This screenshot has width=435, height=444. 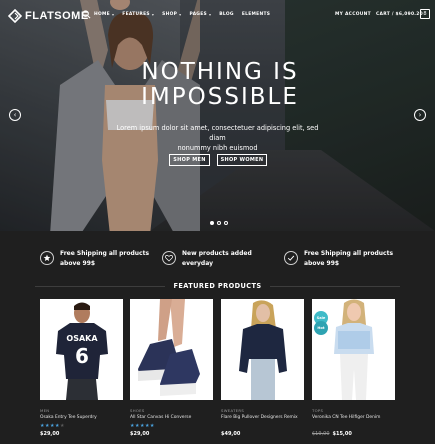 I want to click on hot-badge: Hot, so click(x=321, y=328).